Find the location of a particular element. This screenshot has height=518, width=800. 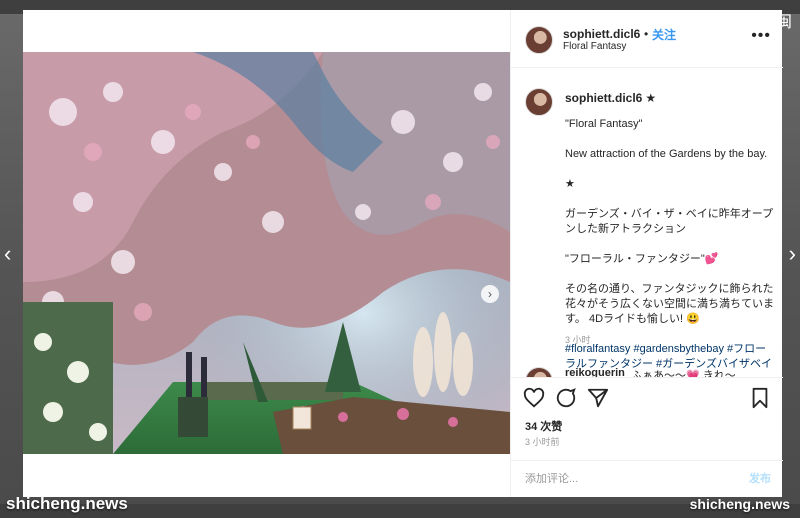

post-comment-button: 发布 is located at coordinates (760, 478).